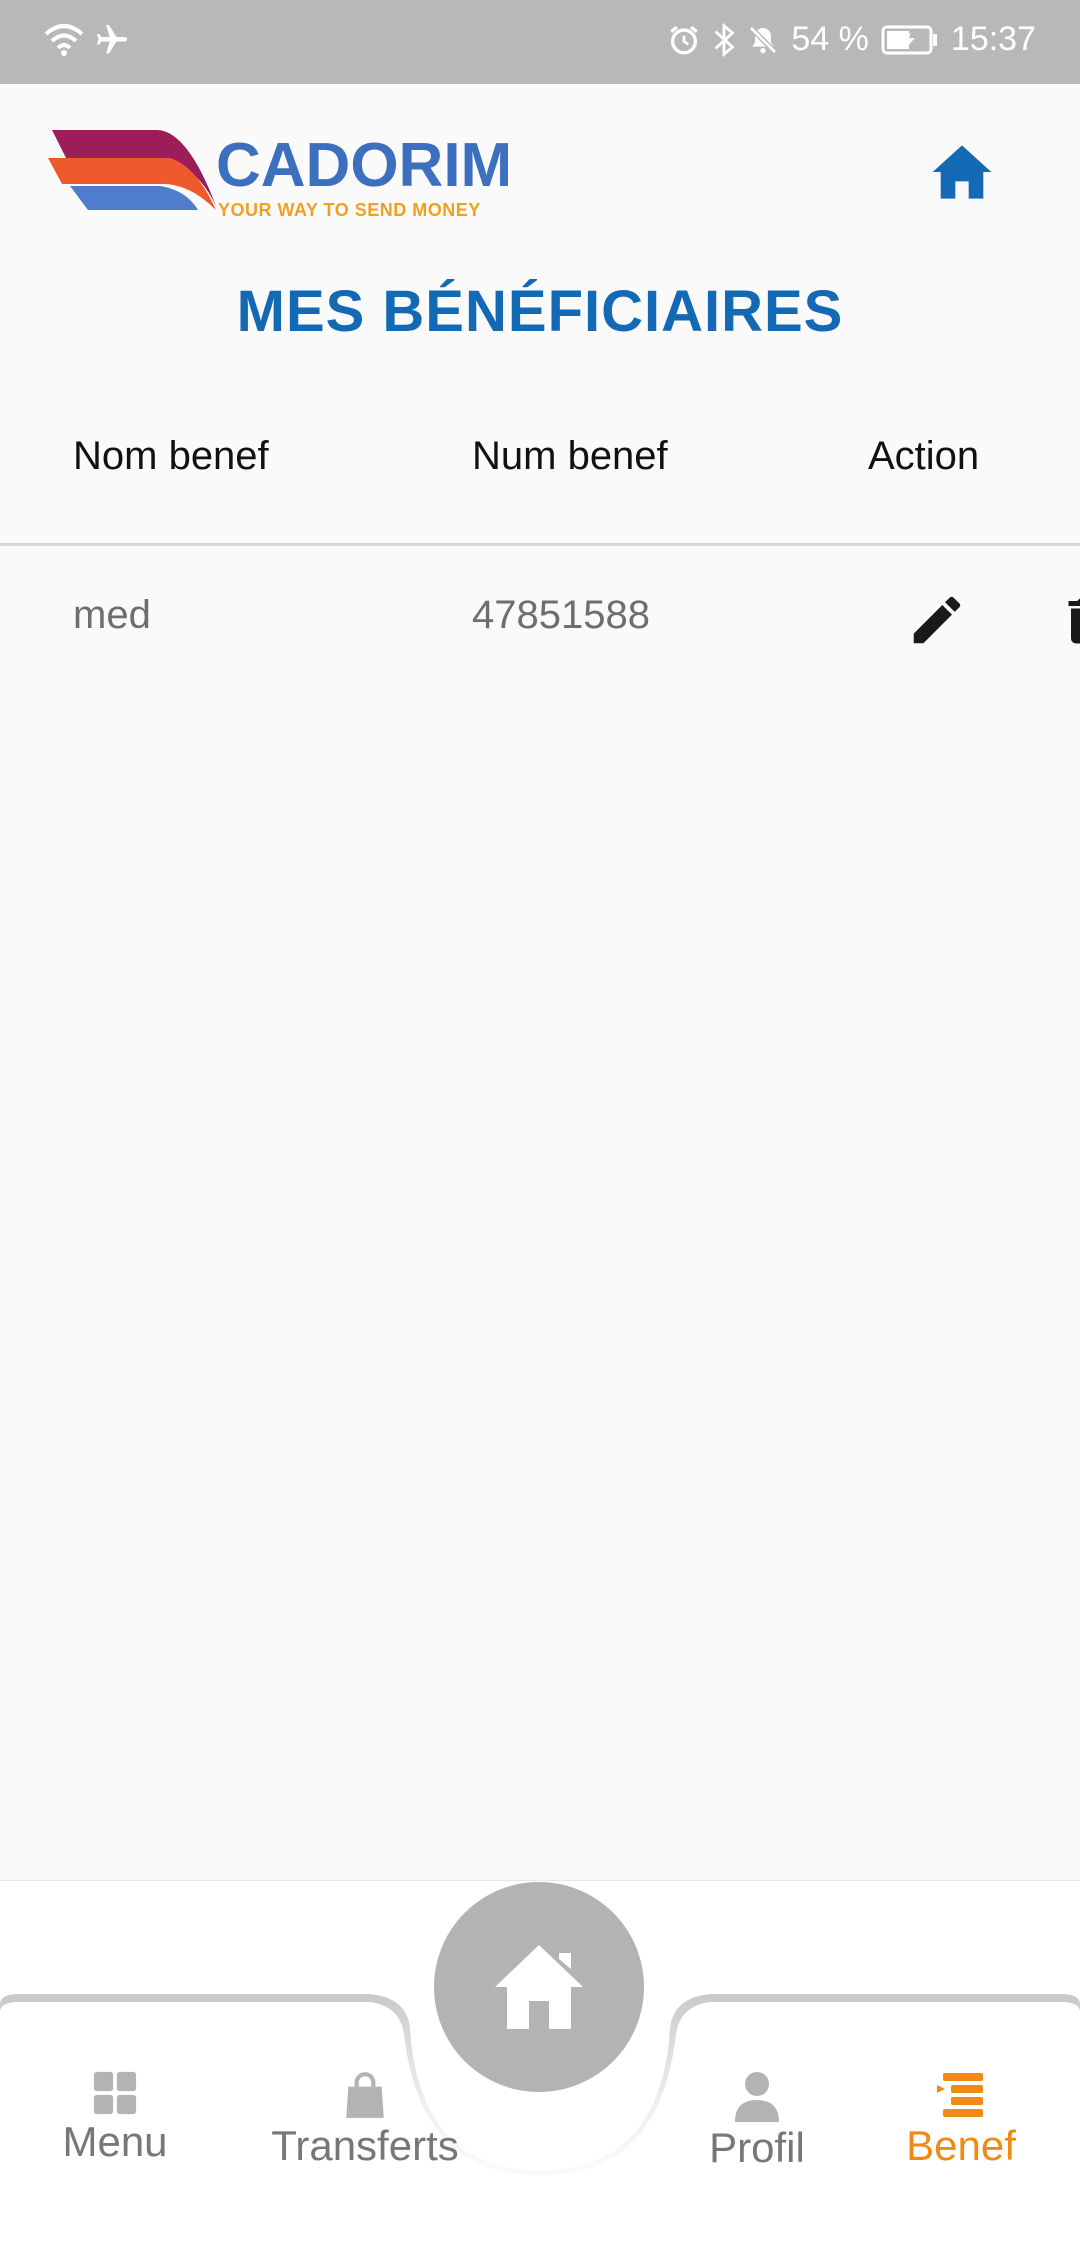 The height and width of the screenshot is (2244, 1080). Describe the element at coordinates (540, 311) in the screenshot. I see `page-title: MES BÉNÉFICIAIRES` at that location.